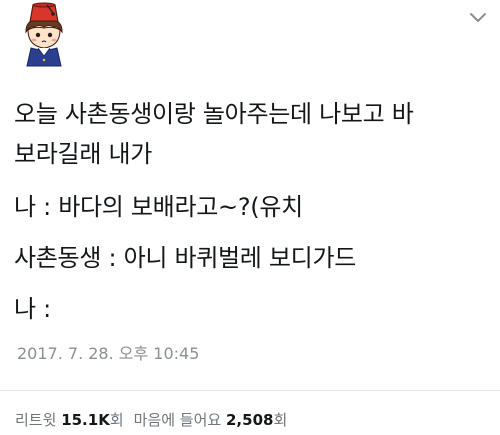 The image size is (500, 435). What do you see at coordinates (214, 114) in the screenshot?
I see `tweet-text-line: 오늘 사촌동생이랑 놀아주는데 나보고 바` at bounding box center [214, 114].